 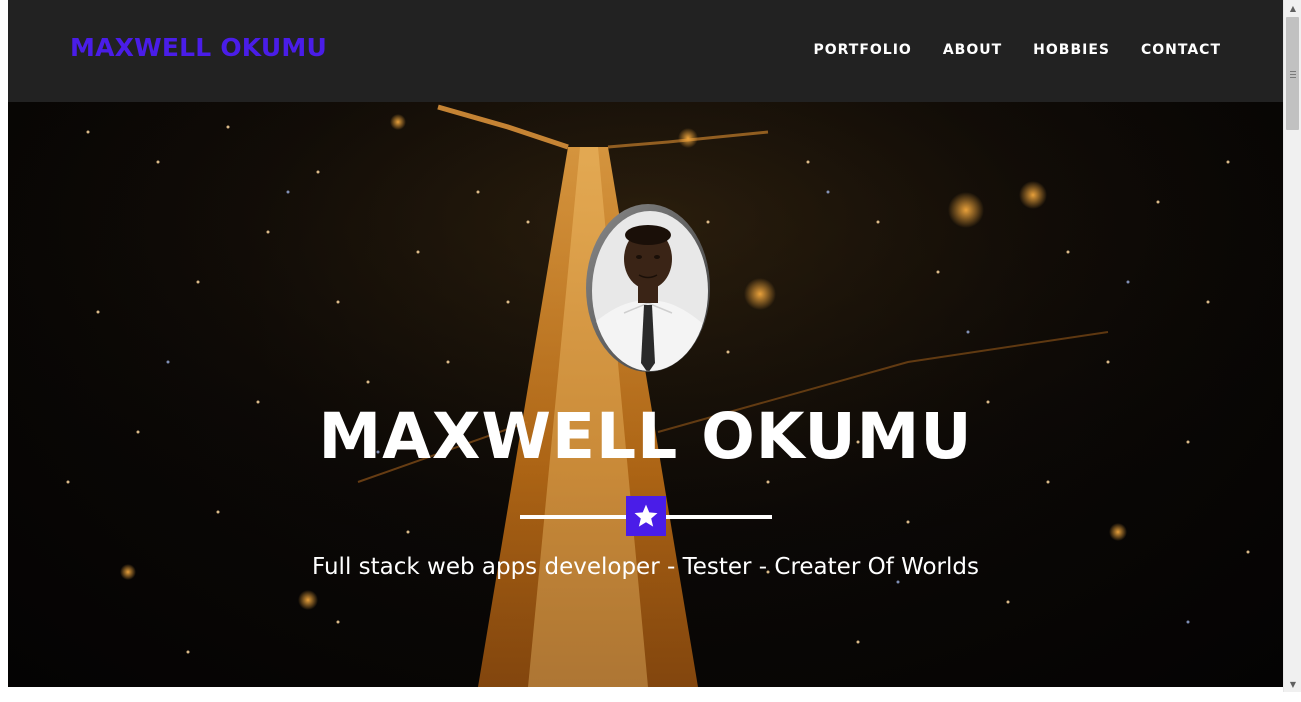 What do you see at coordinates (573, 517) in the screenshot?
I see `divider-line-left` at bounding box center [573, 517].